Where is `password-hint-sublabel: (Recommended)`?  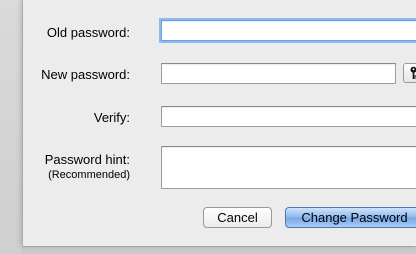
password-hint-sublabel: (Recommended) is located at coordinates (89, 175).